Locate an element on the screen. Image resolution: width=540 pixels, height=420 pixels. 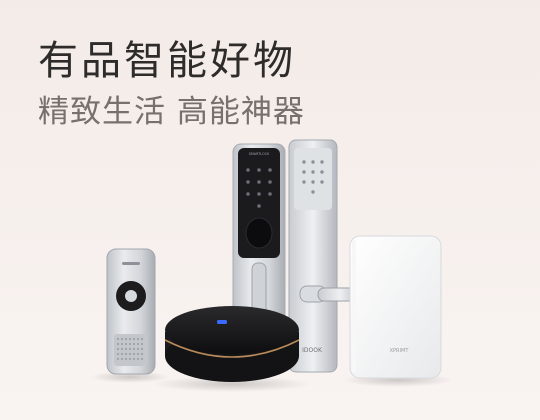
lock-a-brand-label: SMARTLOCK is located at coordinates (259, 154).